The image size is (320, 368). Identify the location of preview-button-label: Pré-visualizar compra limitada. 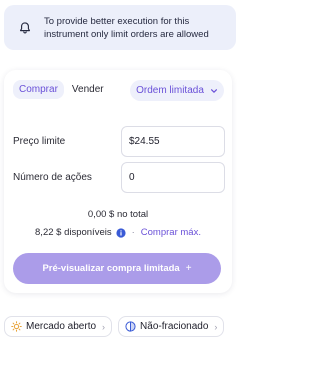
(111, 268).